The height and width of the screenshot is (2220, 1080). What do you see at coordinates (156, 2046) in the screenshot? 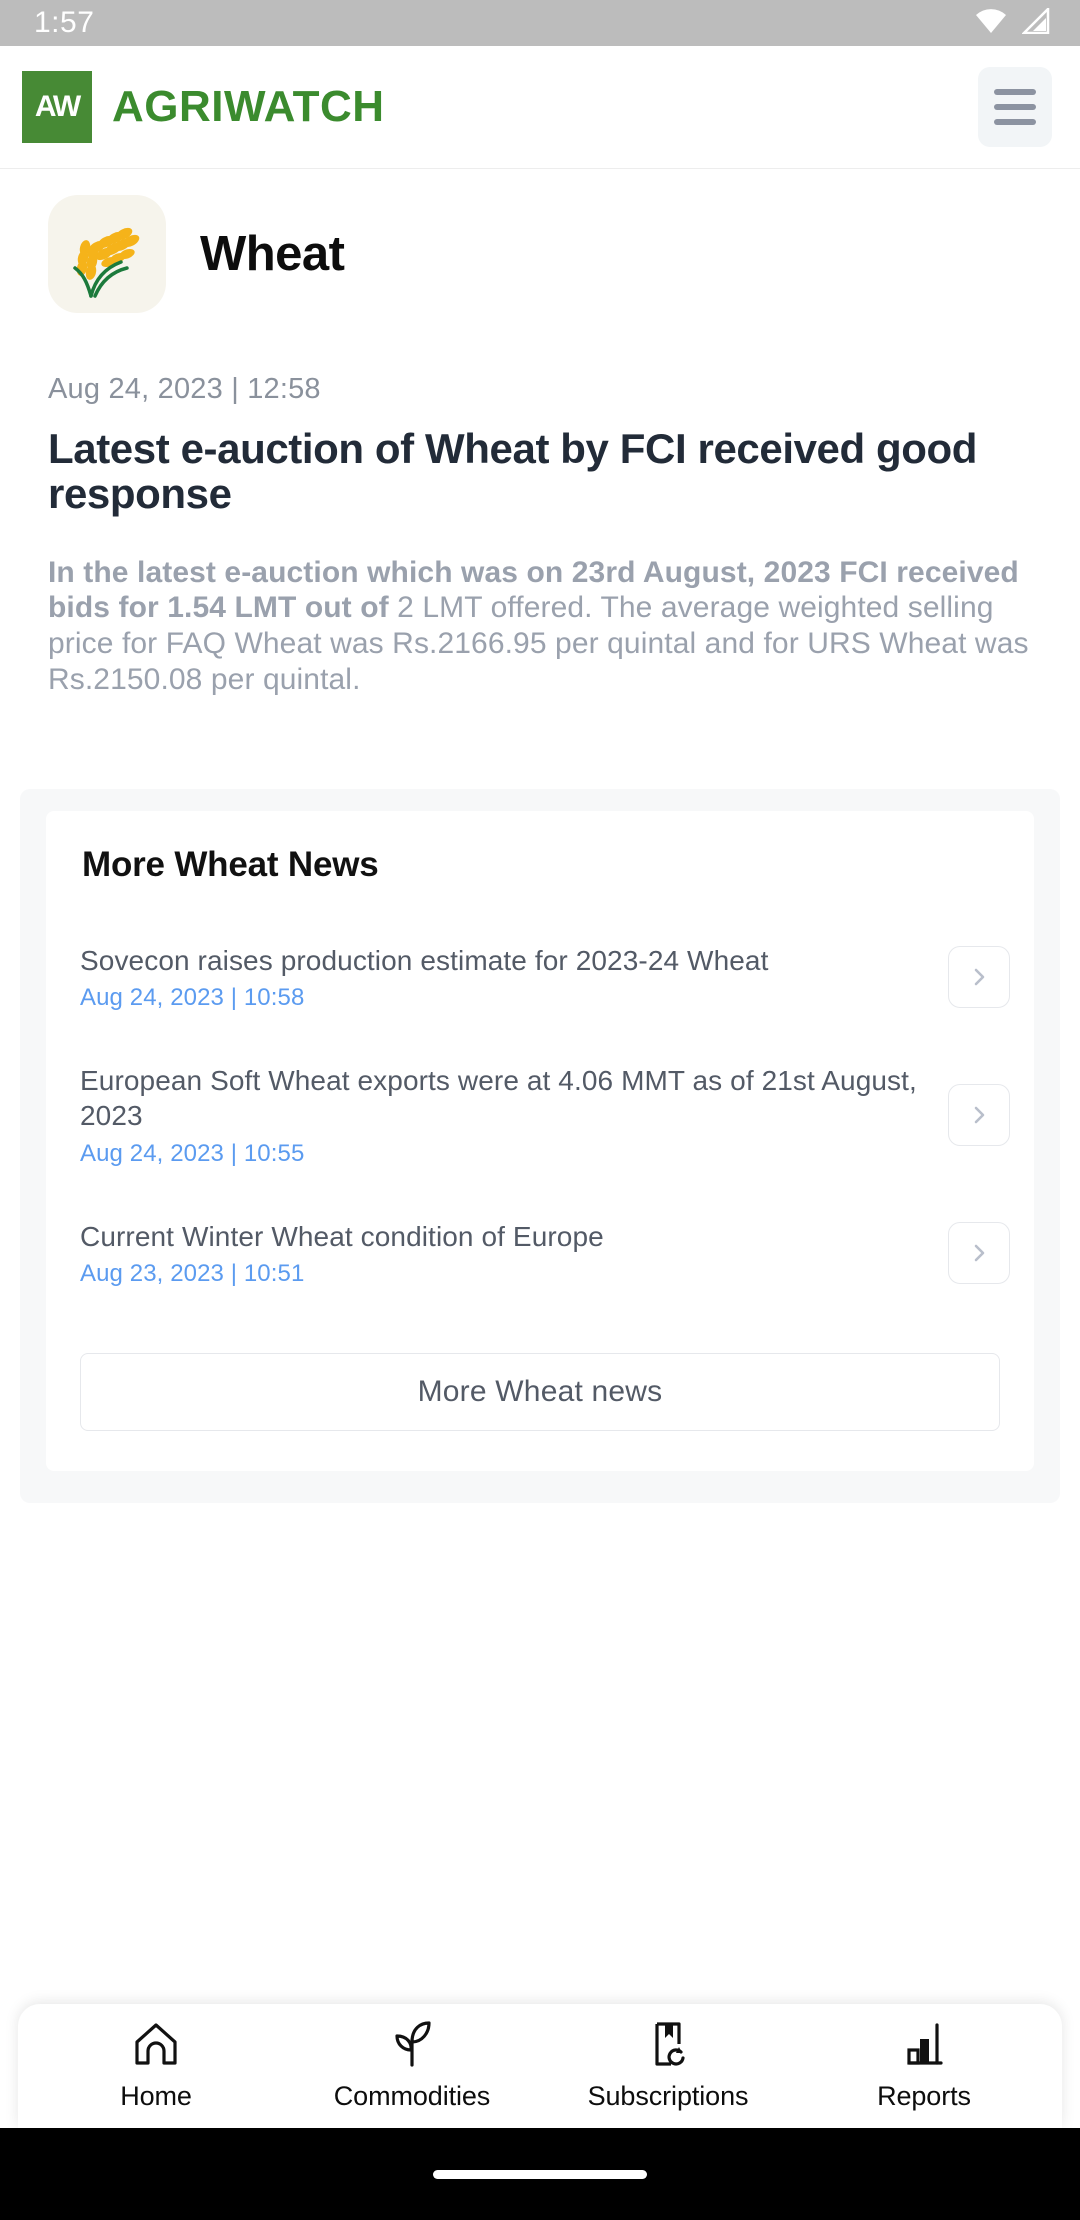
I see `home-icon` at bounding box center [156, 2046].